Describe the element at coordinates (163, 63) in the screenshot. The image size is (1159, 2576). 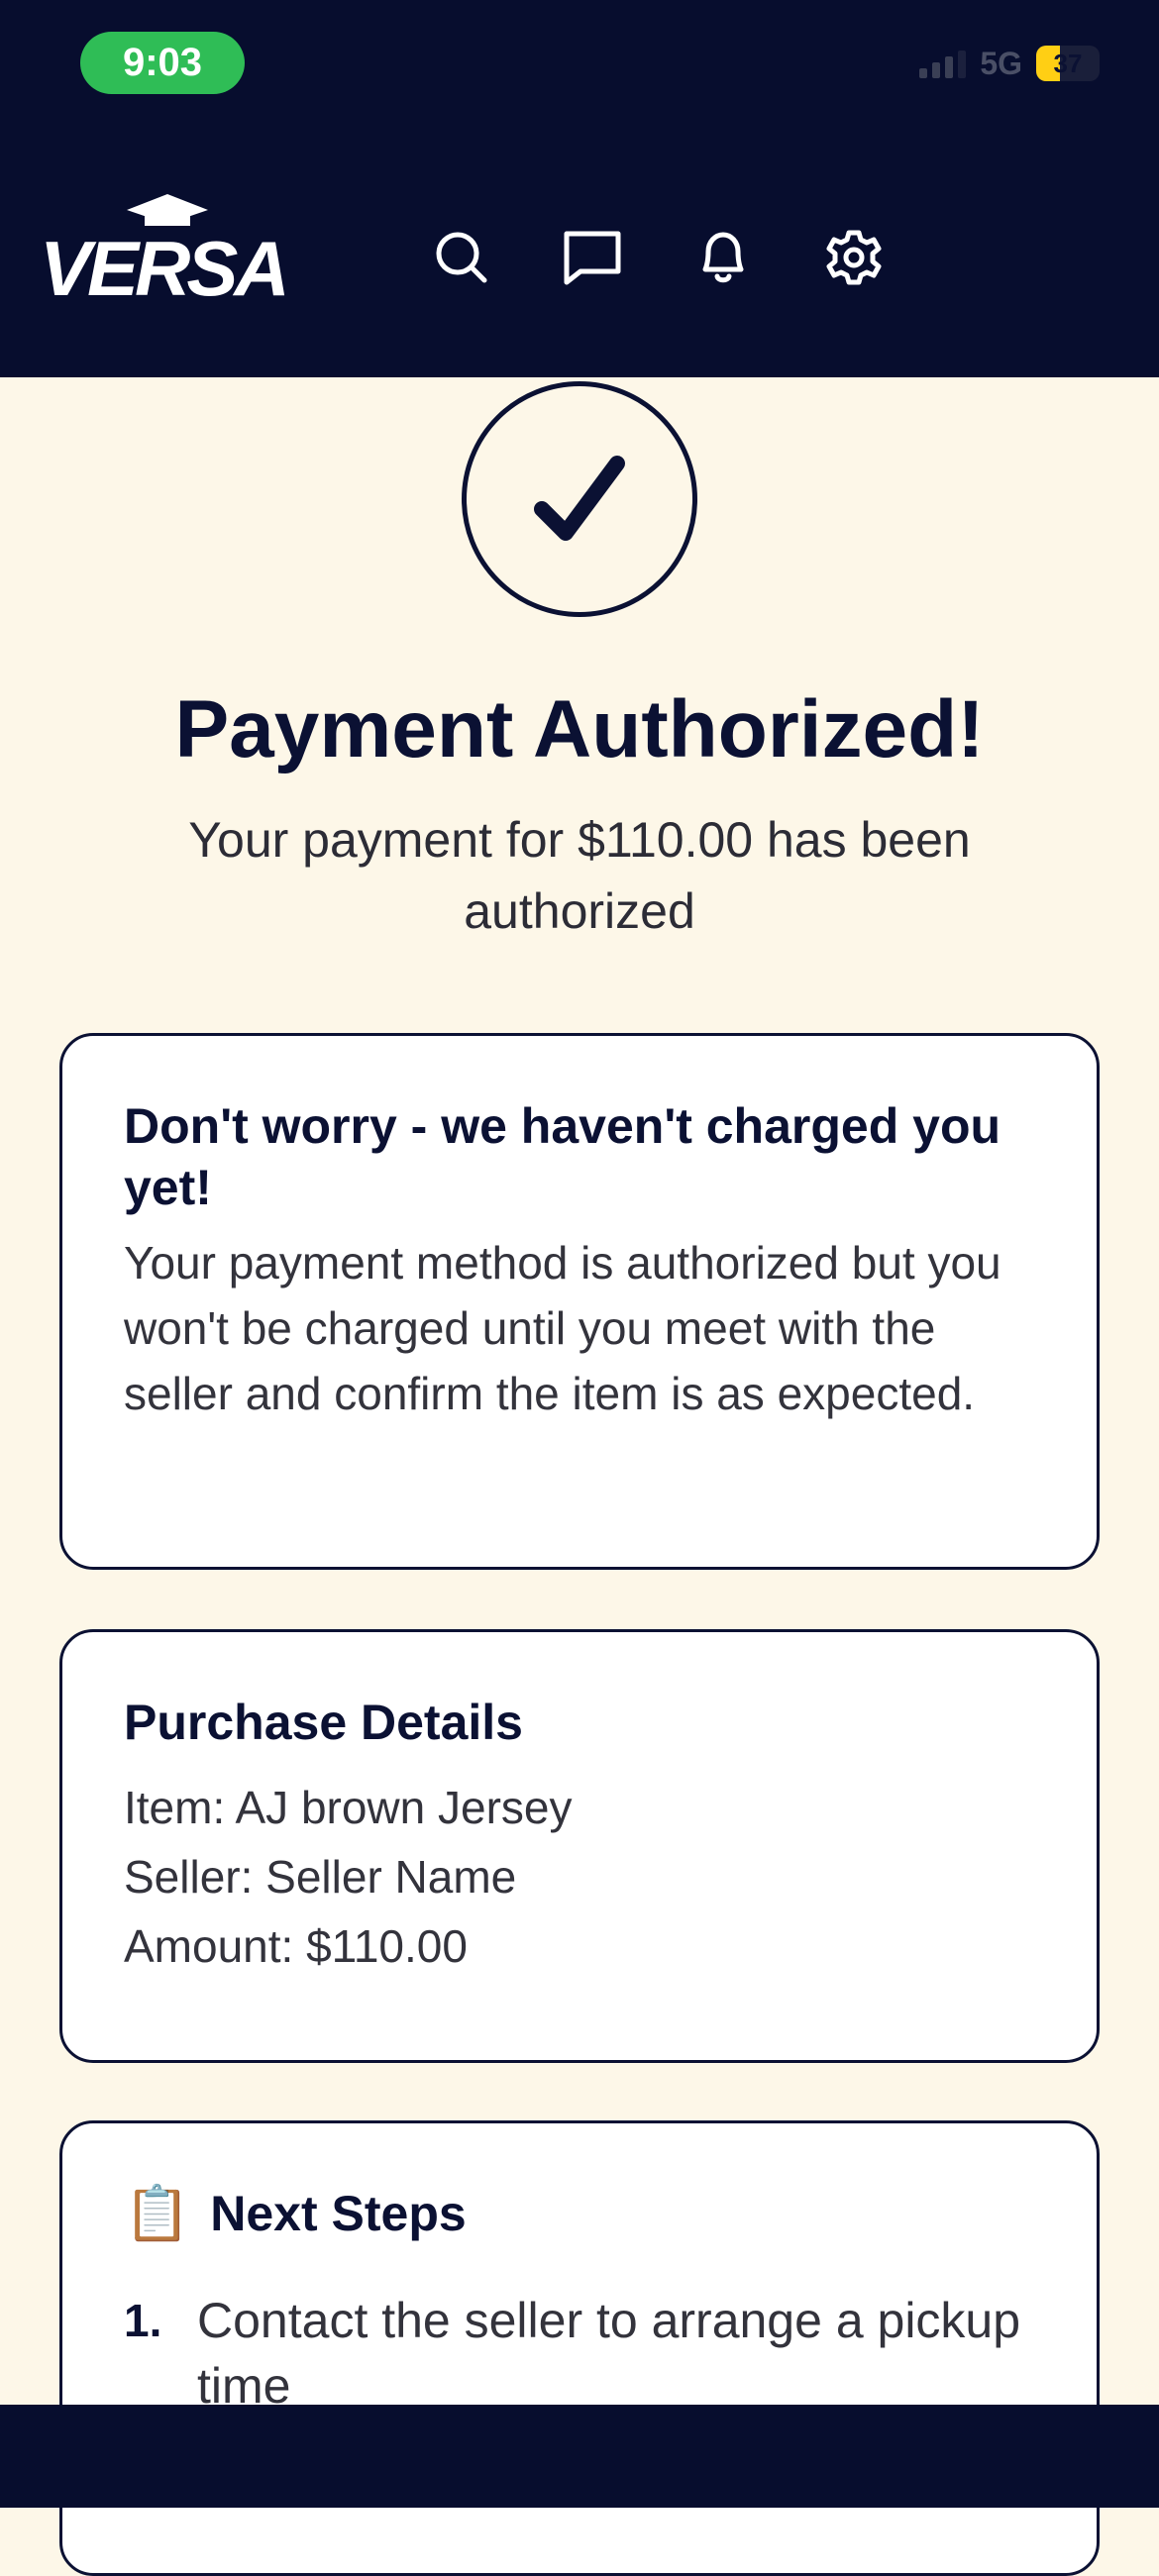
I see `status-time: 9:03` at that location.